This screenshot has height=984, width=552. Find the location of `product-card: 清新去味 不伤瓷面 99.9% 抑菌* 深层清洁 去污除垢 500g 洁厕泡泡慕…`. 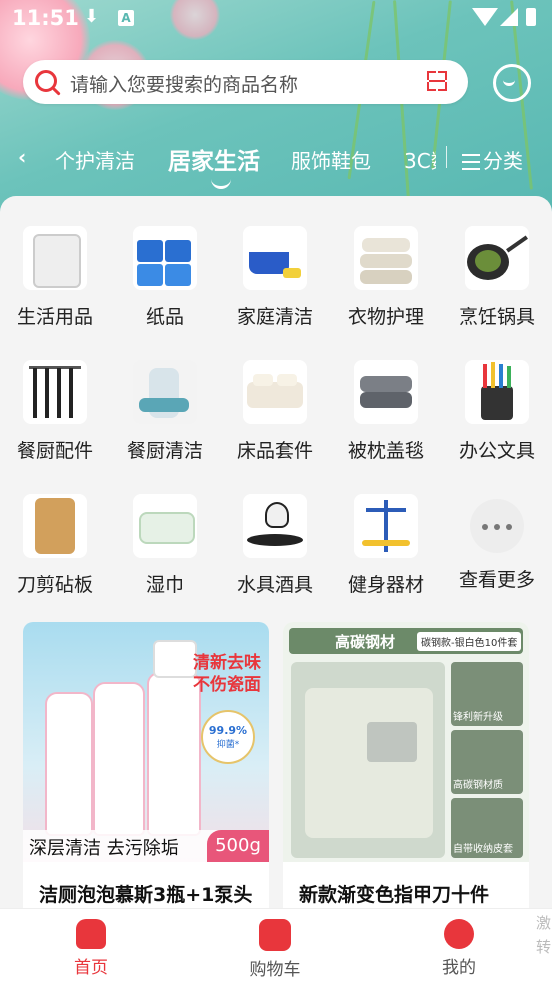

product-card: 清新去味 不伤瓷面 99.9% 抑菌* 深层清洁 去污除垢 500g 洁厕泡泡慕… is located at coordinates (146, 772).